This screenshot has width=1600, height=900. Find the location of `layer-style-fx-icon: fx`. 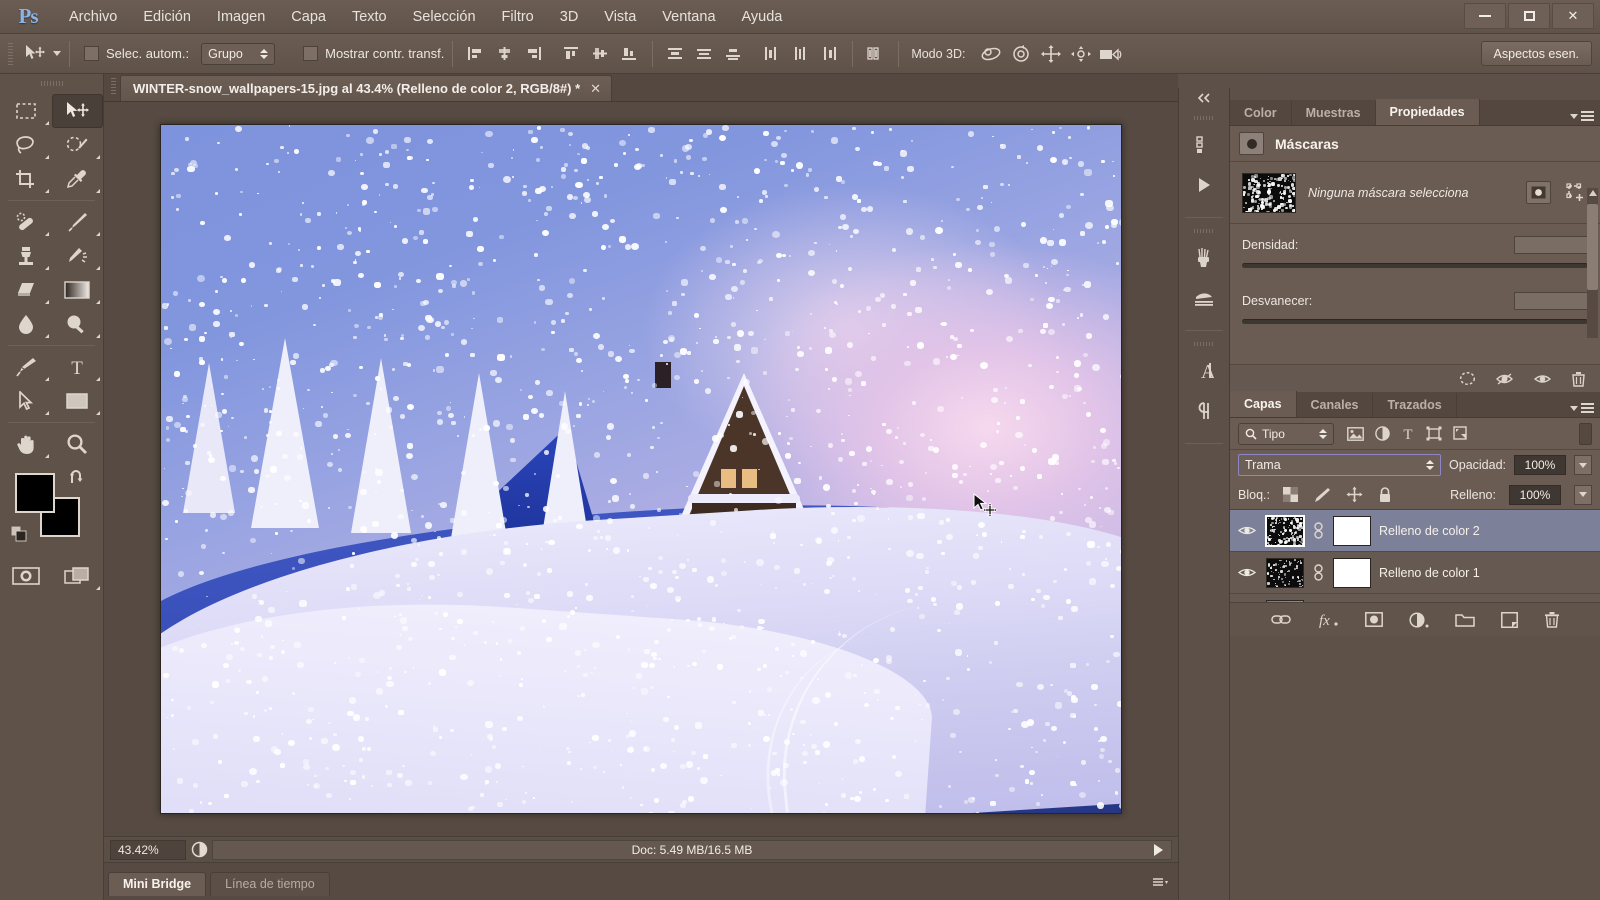

layer-style-fx-icon: fx is located at coordinates (1328, 619).